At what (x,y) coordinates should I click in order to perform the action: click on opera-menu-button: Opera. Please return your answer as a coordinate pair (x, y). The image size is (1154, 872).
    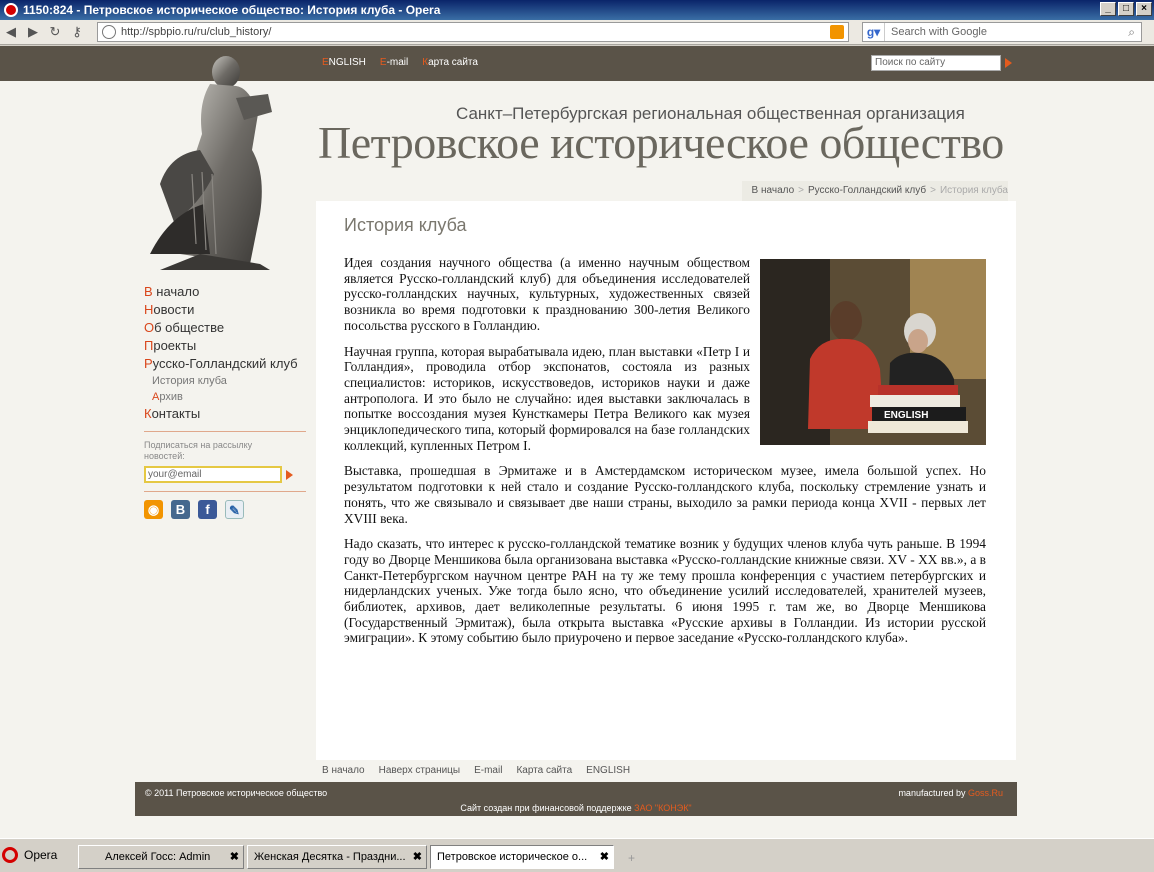
    Looking at the image, I should click on (29, 855).